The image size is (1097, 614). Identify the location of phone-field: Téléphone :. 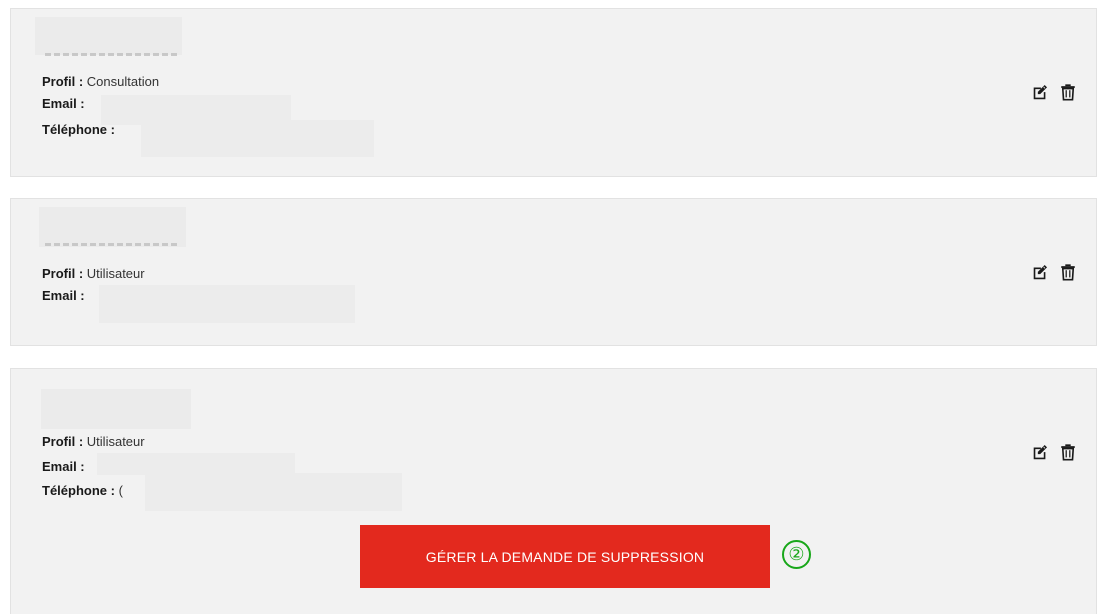
(78, 130).